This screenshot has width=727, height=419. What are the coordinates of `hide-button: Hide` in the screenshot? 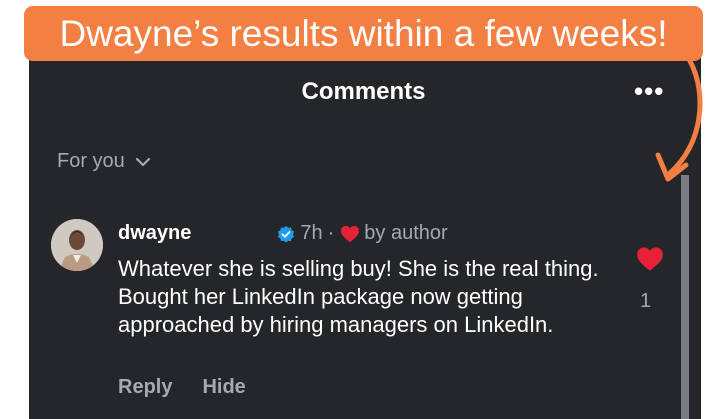 It's located at (223, 387).